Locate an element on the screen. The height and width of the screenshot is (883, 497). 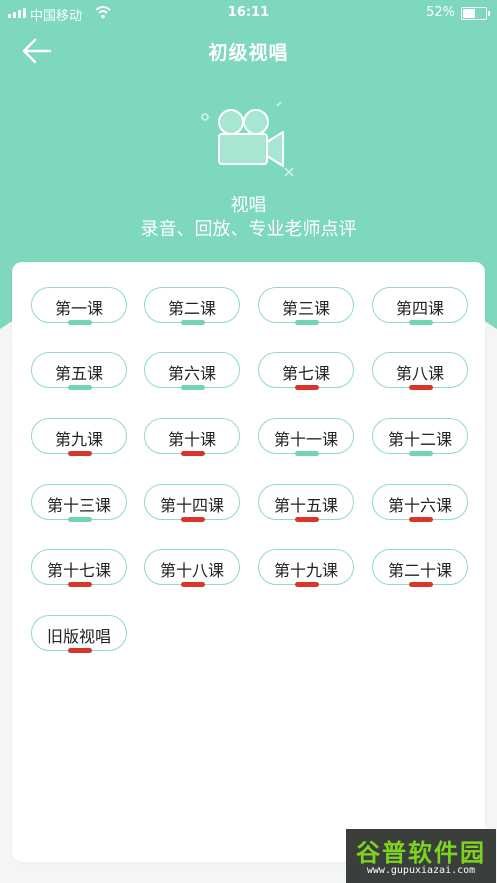
watermark-title: 谷普软件园 is located at coordinates (421, 853).